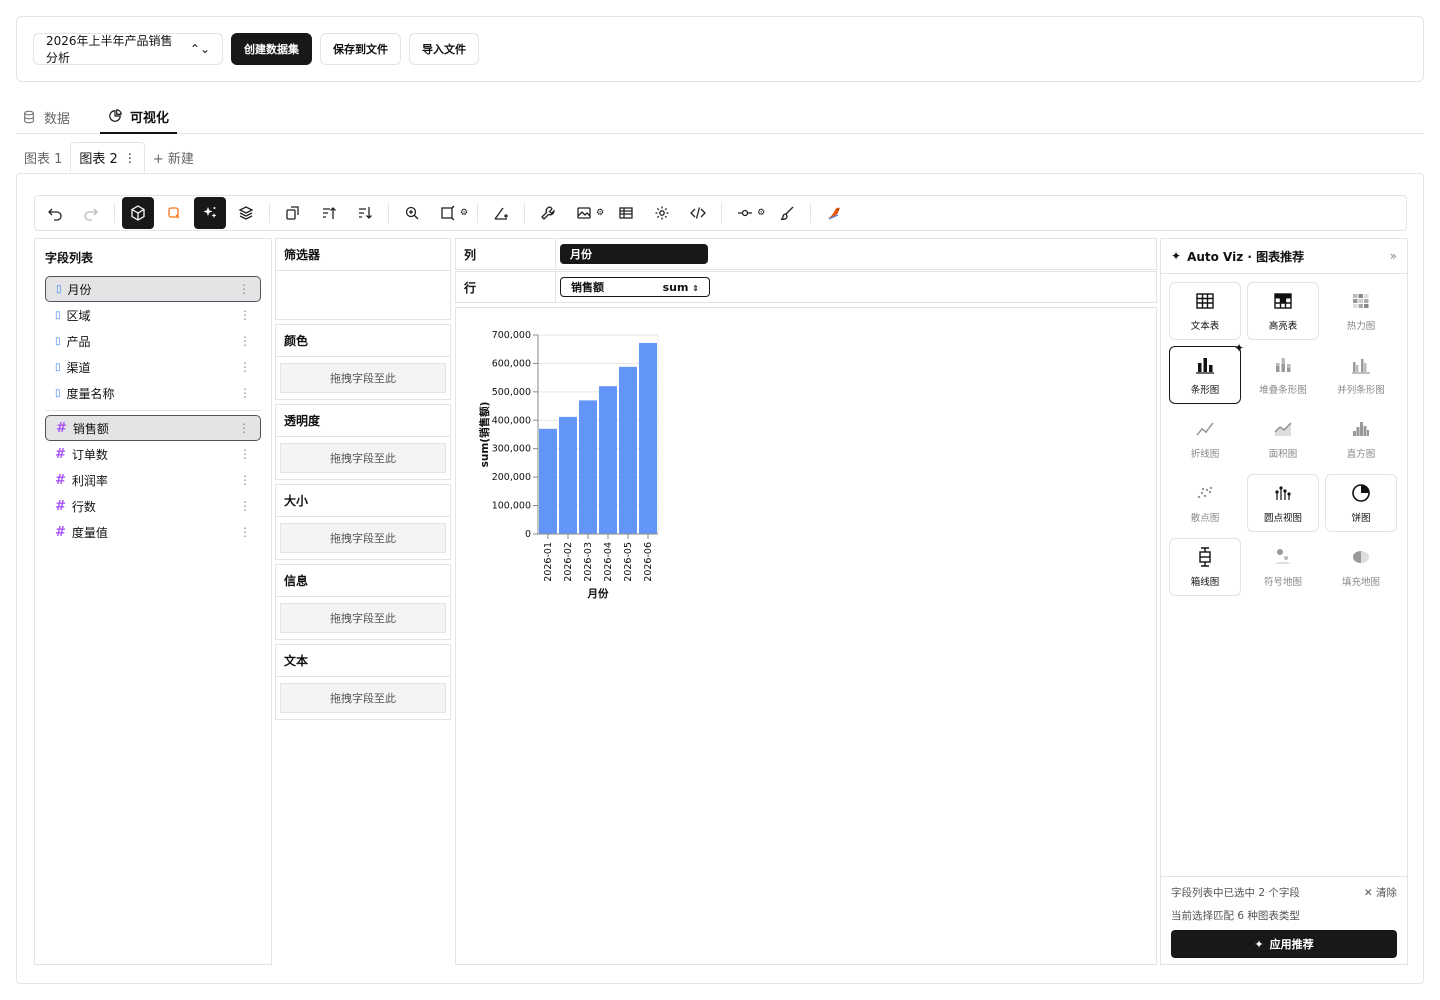 This screenshot has width=1440, height=1000. Describe the element at coordinates (138, 213) in the screenshot. I see `cube-icon` at that location.